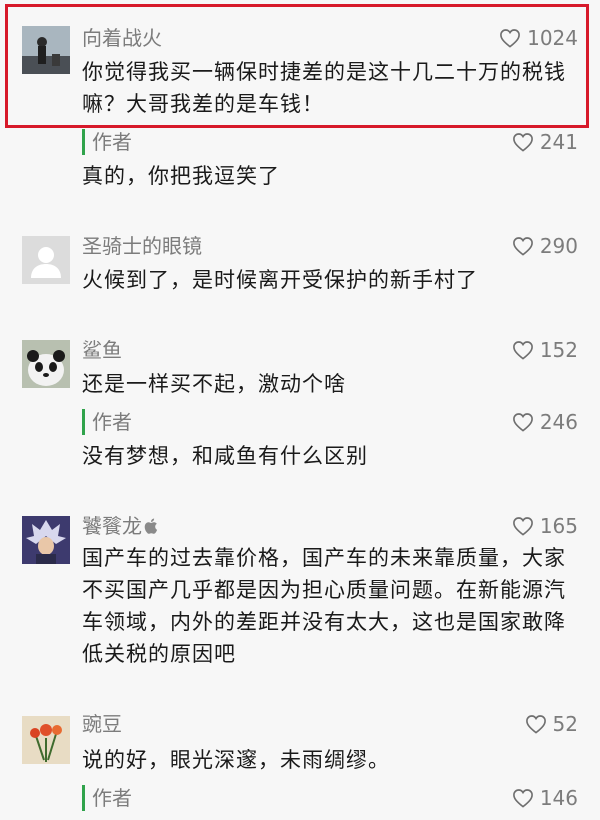 The width and height of the screenshot is (600, 820). What do you see at coordinates (565, 724) in the screenshot?
I see `like-count: 52` at bounding box center [565, 724].